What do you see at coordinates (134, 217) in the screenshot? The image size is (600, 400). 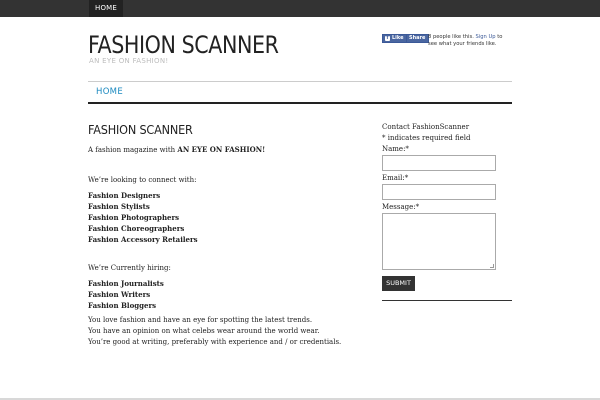 I see `list-item: Fashion Photographers` at bounding box center [134, 217].